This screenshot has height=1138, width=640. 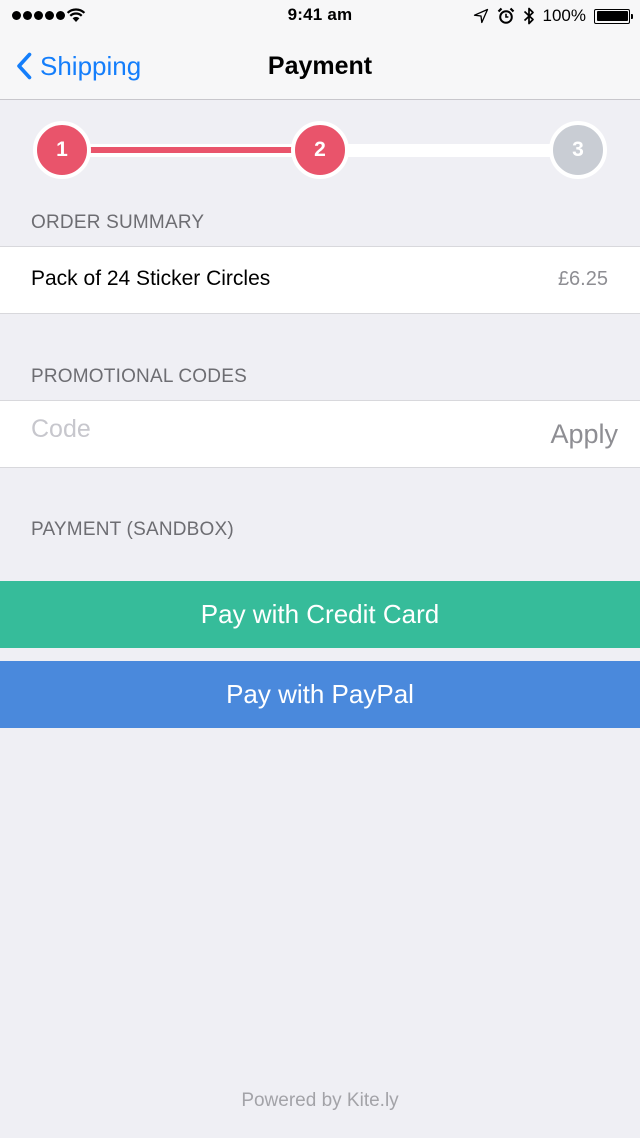 What do you see at coordinates (320, 66) in the screenshot?
I see `page-title: Payment` at bounding box center [320, 66].